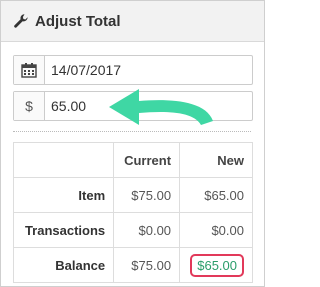  What do you see at coordinates (63, 230) in the screenshot?
I see `row-label: Transactions` at bounding box center [63, 230].